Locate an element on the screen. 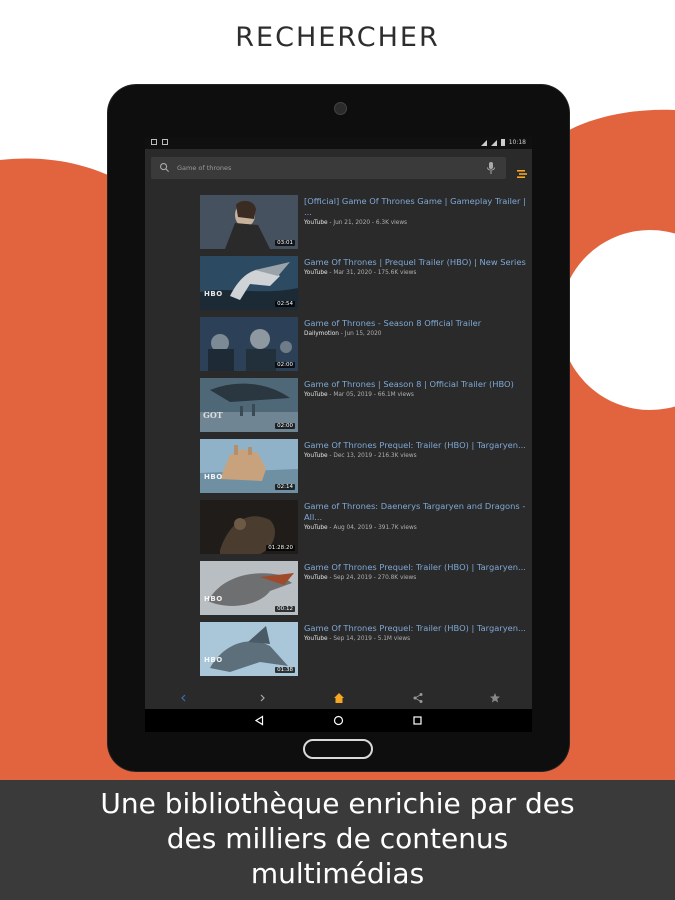  home-icon is located at coordinates (339, 698).